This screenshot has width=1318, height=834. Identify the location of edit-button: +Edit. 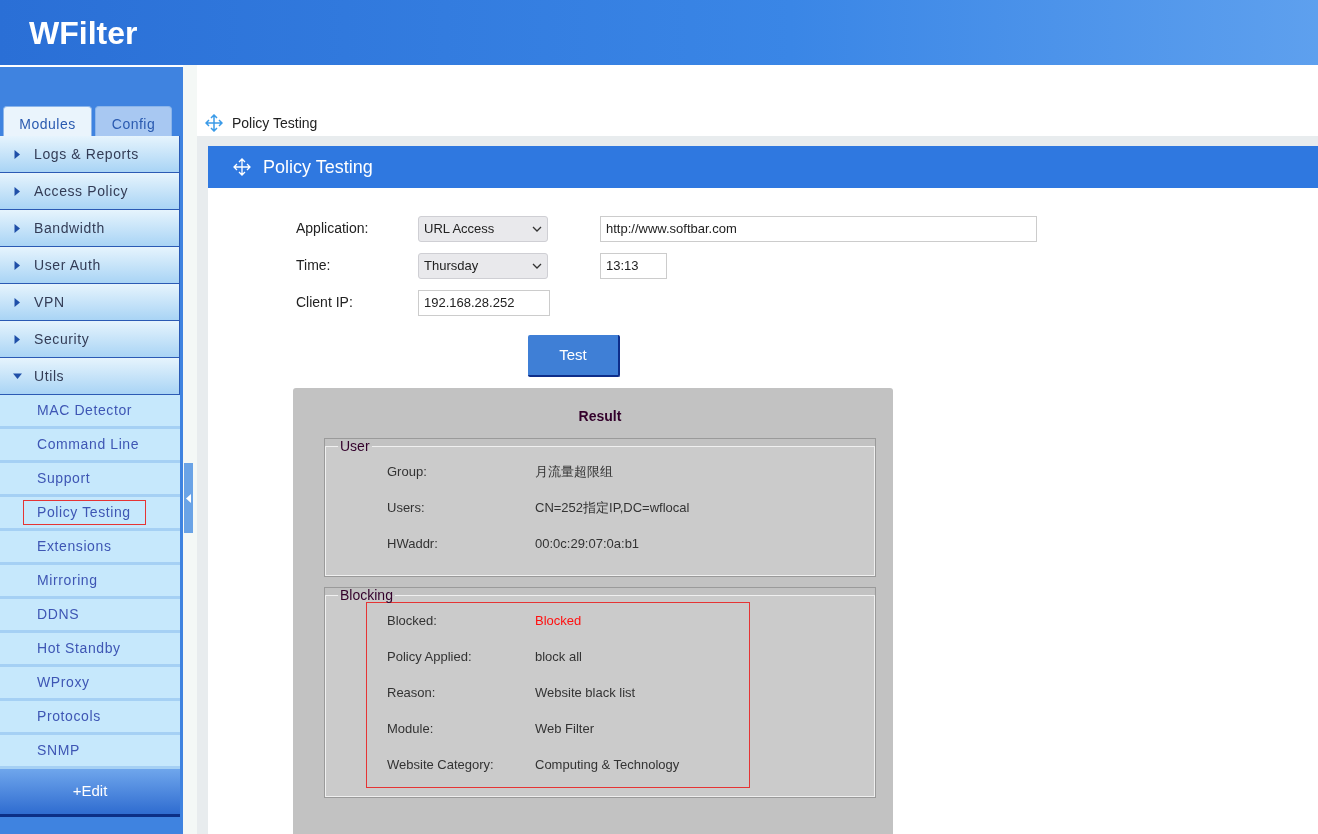
(90, 793).